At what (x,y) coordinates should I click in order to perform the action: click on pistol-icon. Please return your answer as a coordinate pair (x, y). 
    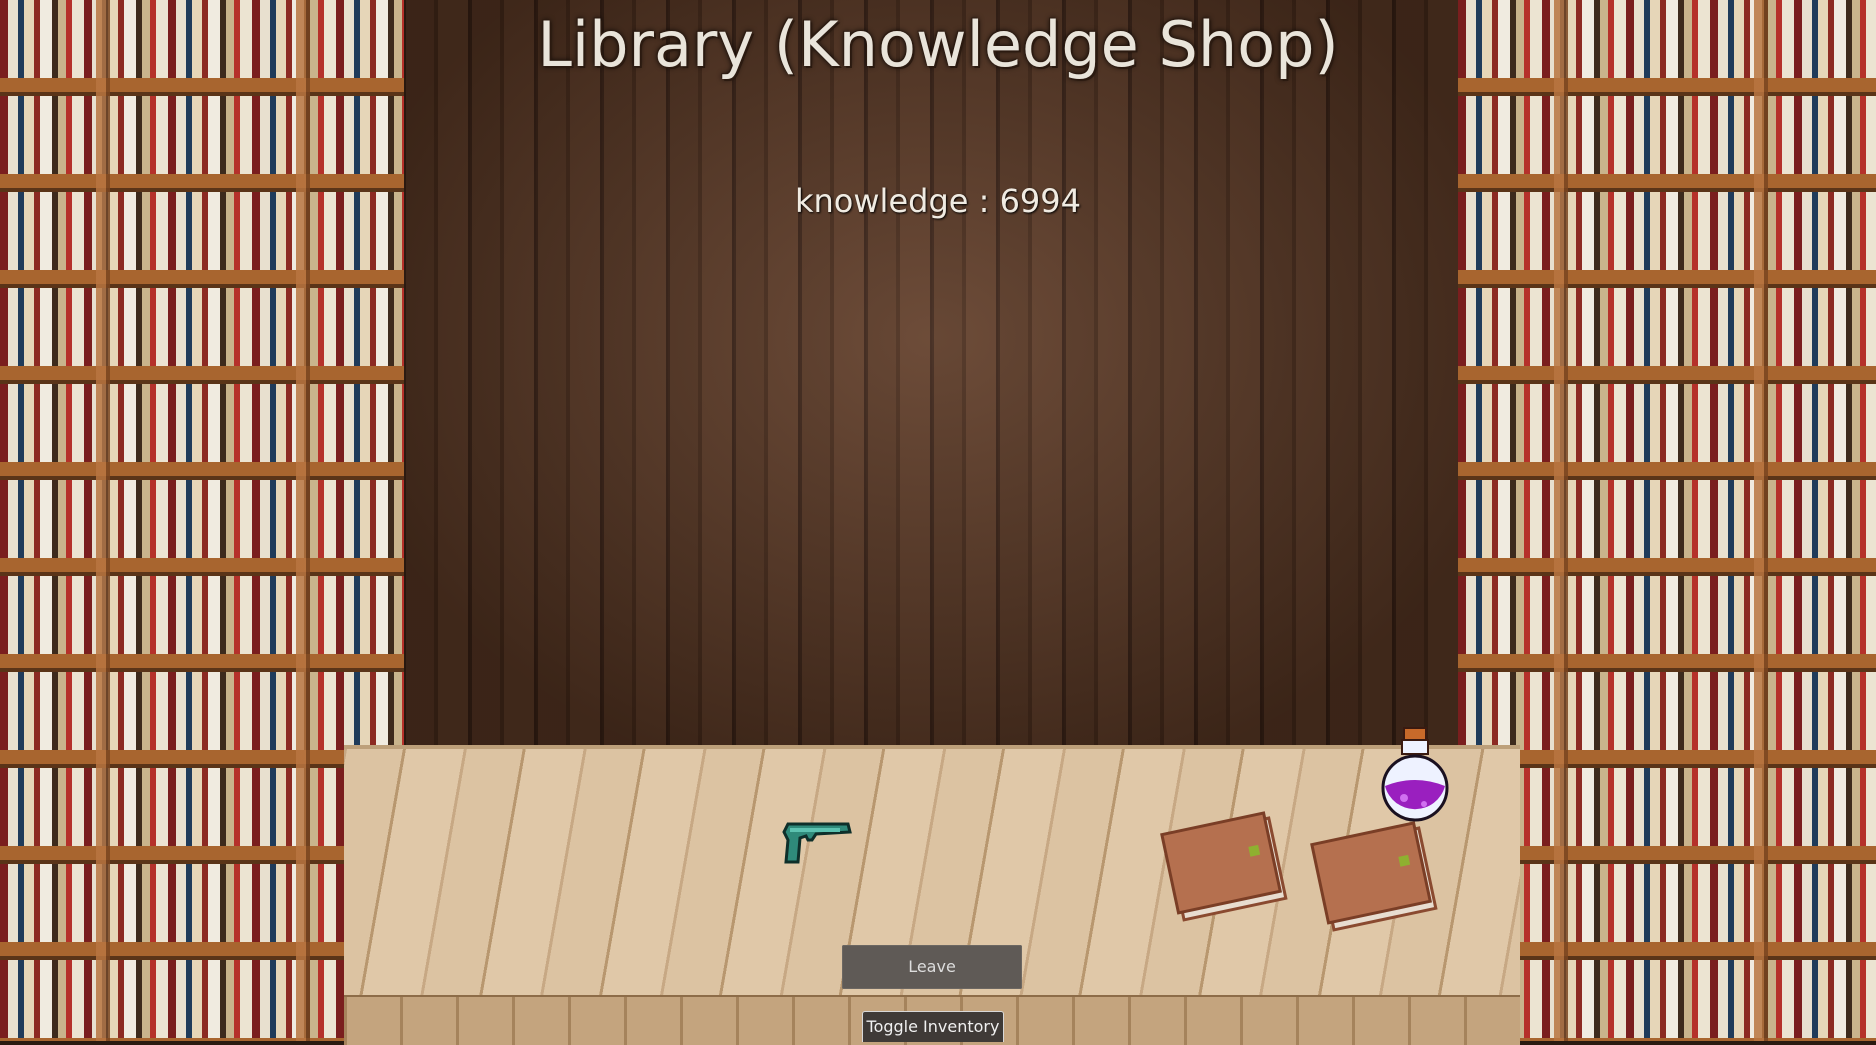
    Looking at the image, I should click on (817, 843).